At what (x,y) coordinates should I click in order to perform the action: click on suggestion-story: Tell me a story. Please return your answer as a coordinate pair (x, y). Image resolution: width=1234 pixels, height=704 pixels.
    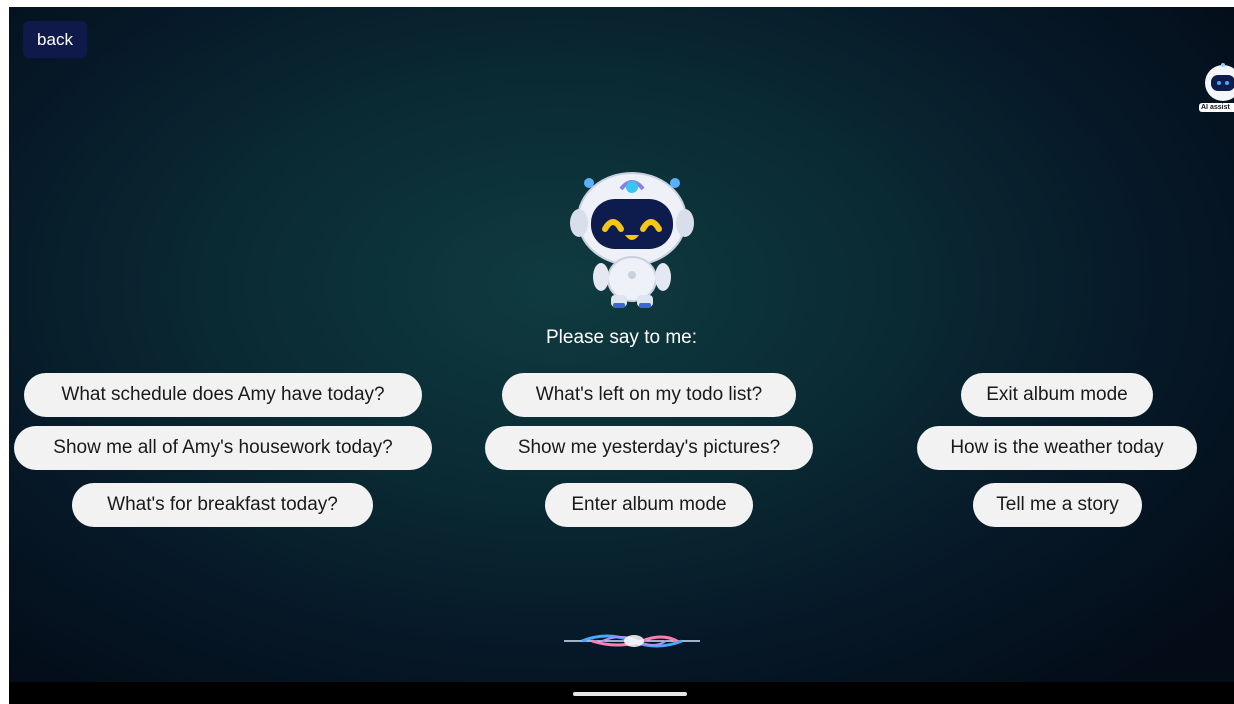
    Looking at the image, I should click on (1057, 505).